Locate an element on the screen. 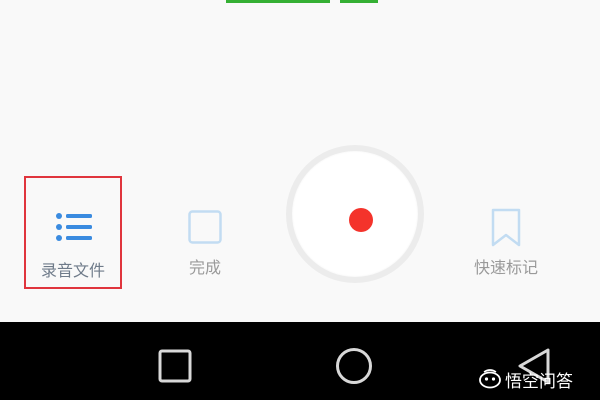  square-icon is located at coordinates (175, 366).